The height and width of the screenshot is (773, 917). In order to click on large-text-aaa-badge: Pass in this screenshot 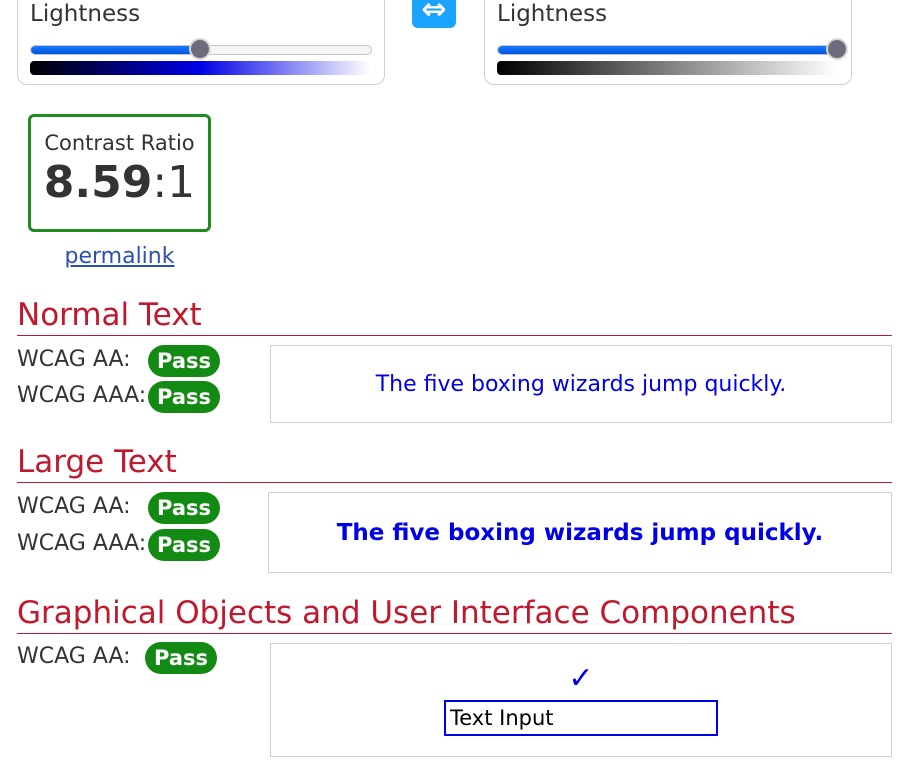, I will do `click(184, 545)`.